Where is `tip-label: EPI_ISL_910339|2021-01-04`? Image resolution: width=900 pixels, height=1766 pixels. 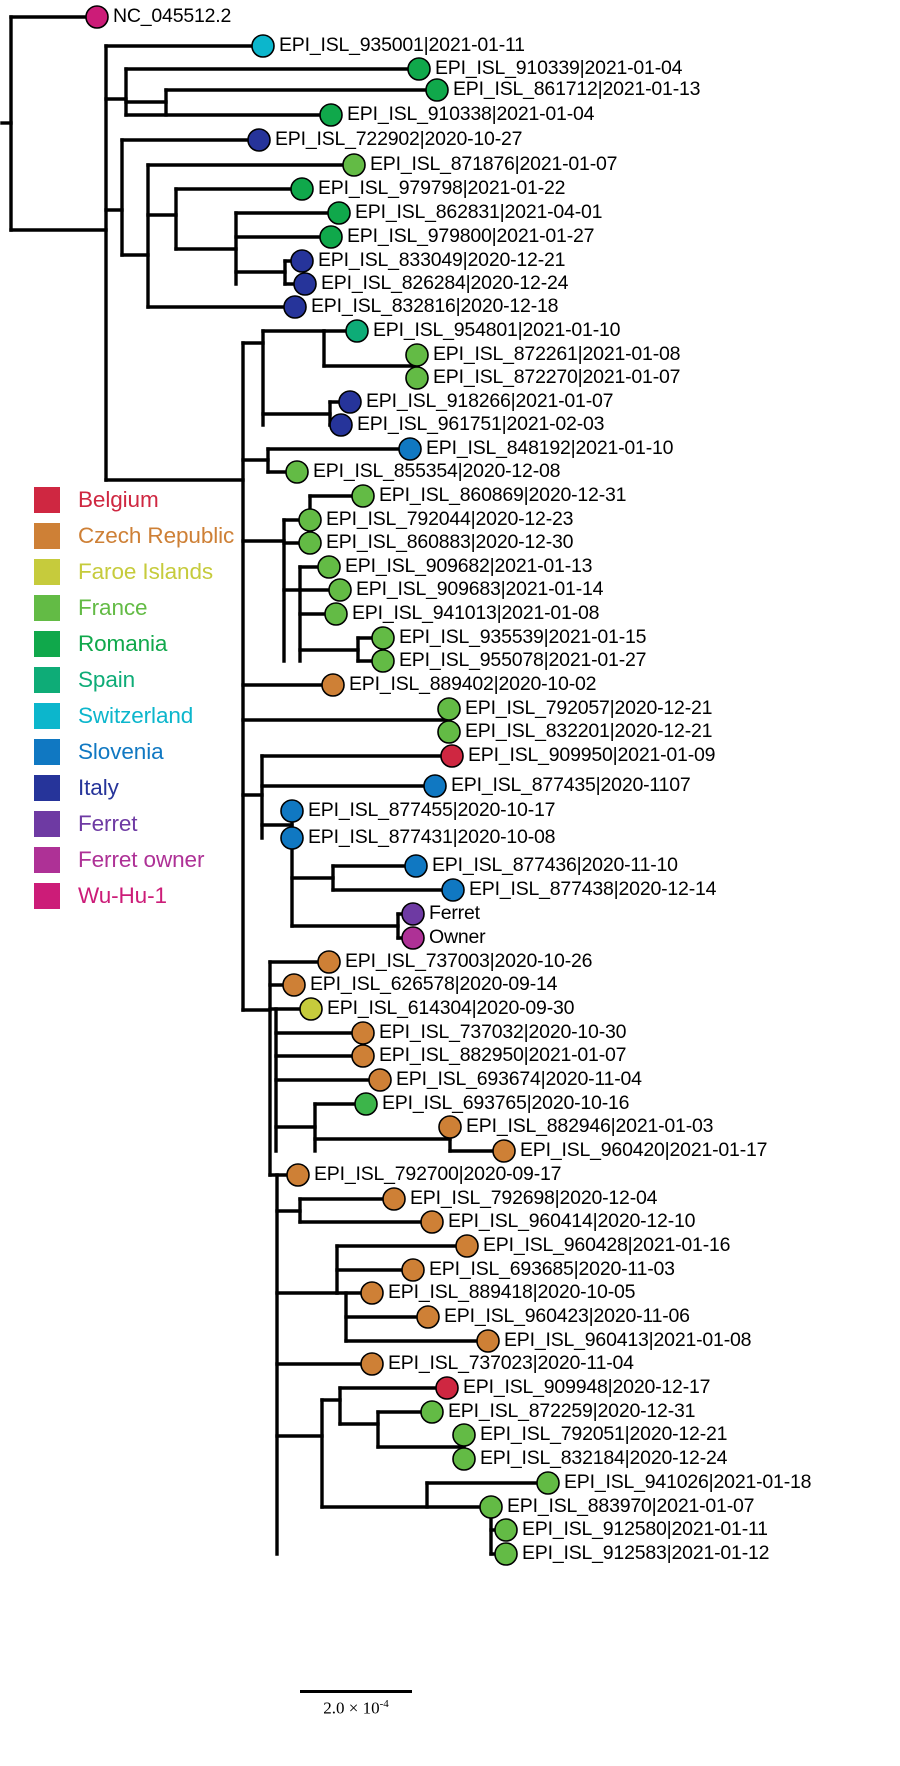 tip-label: EPI_ISL_910339|2021-01-04 is located at coordinates (559, 68).